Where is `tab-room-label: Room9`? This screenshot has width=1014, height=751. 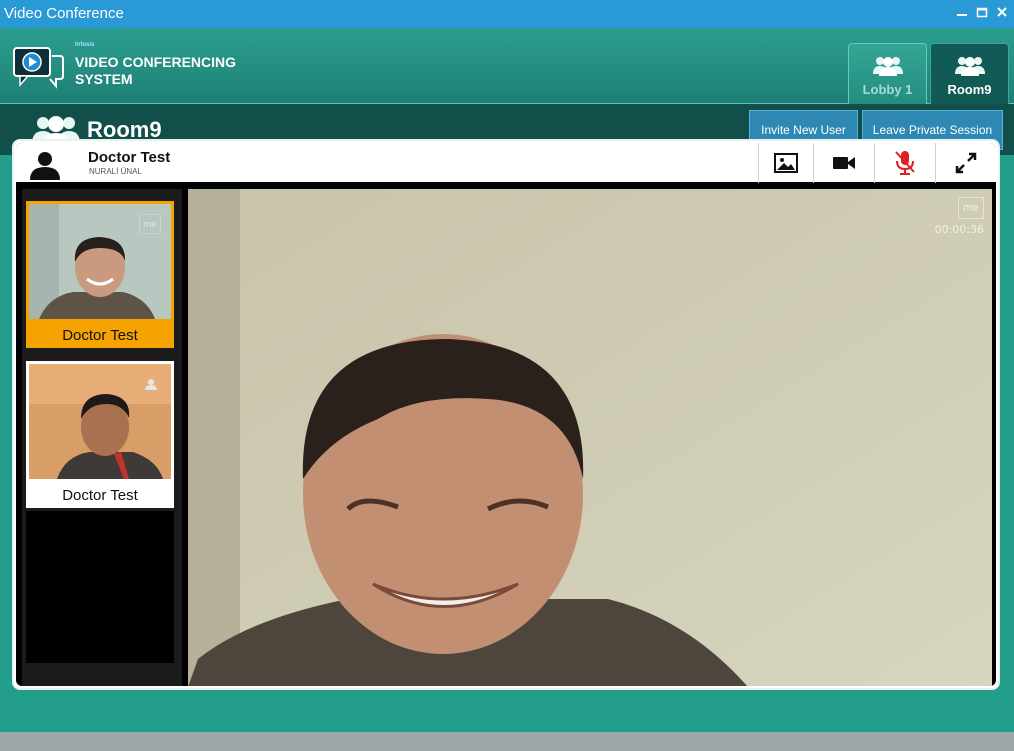 tab-room-label: Room9 is located at coordinates (969, 89).